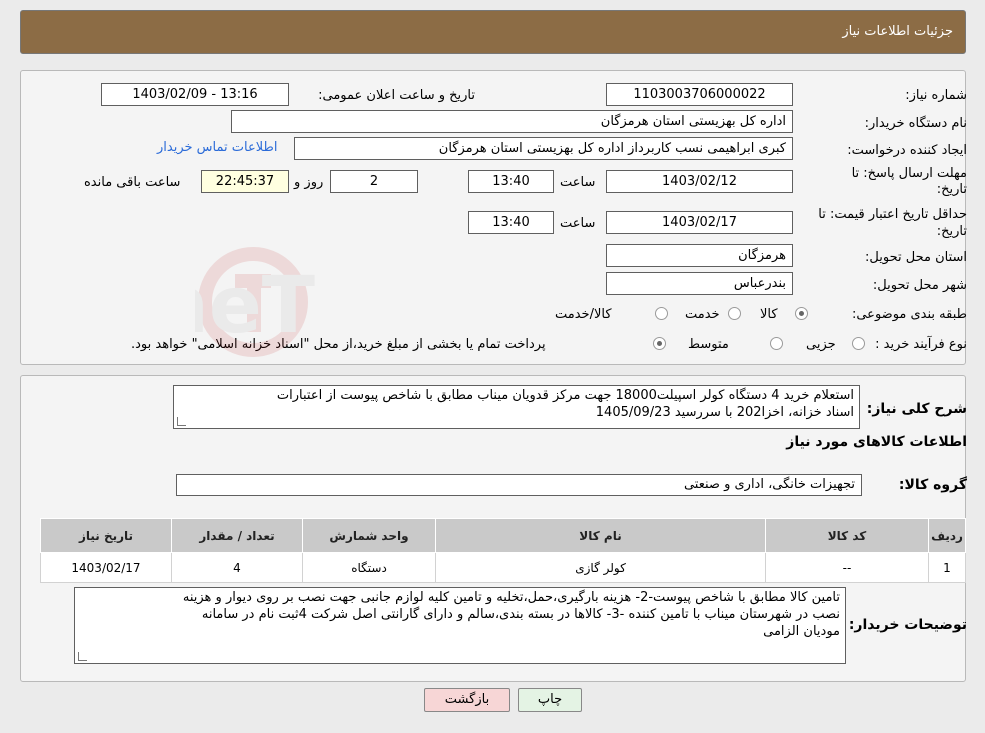  What do you see at coordinates (936, 95) in the screenshot?
I see `need-number-label: شماره نیاز:` at bounding box center [936, 95].